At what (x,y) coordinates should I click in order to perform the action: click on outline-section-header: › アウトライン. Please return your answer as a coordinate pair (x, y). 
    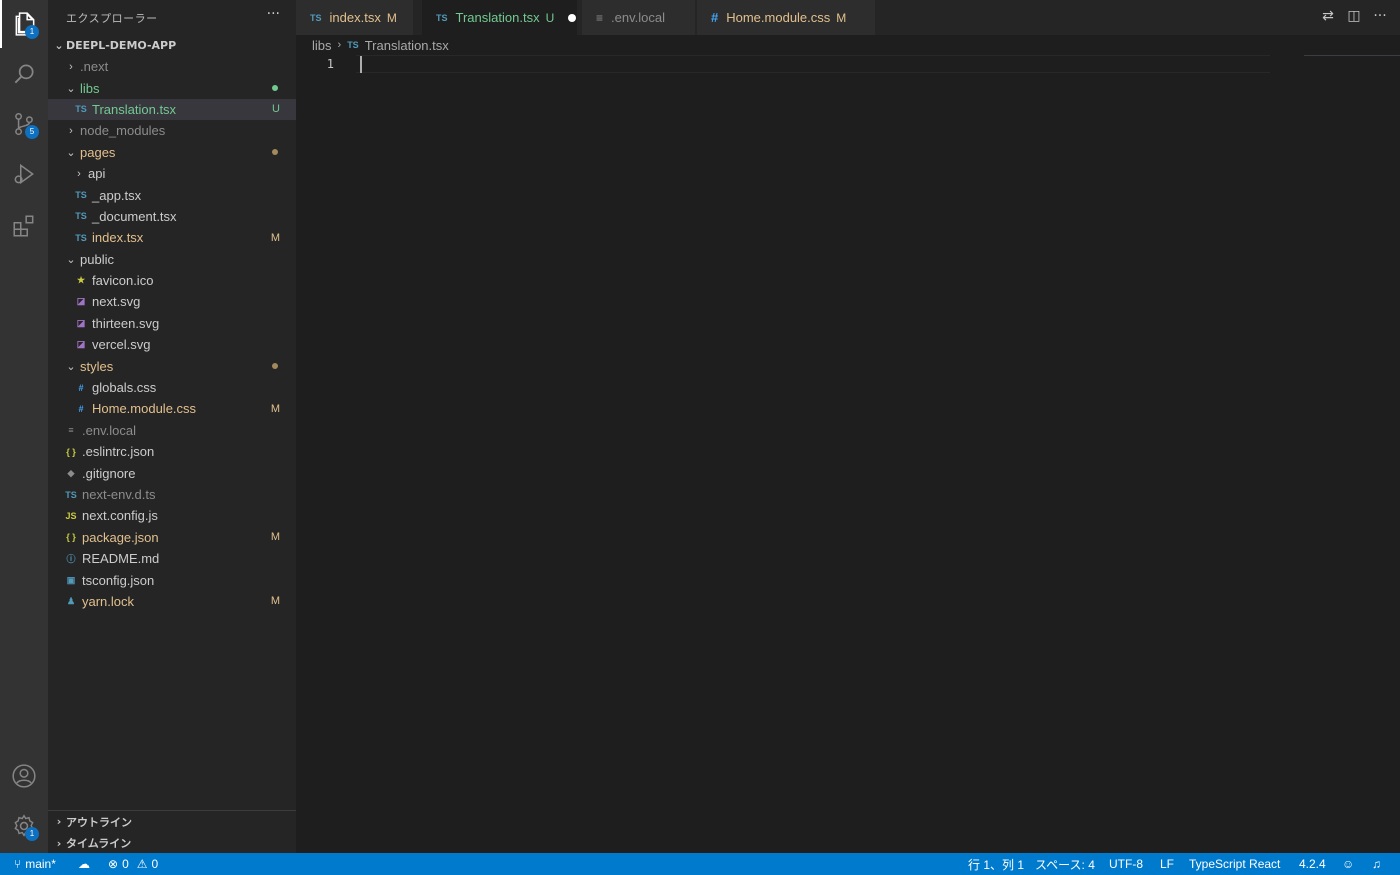
    Looking at the image, I should click on (172, 821).